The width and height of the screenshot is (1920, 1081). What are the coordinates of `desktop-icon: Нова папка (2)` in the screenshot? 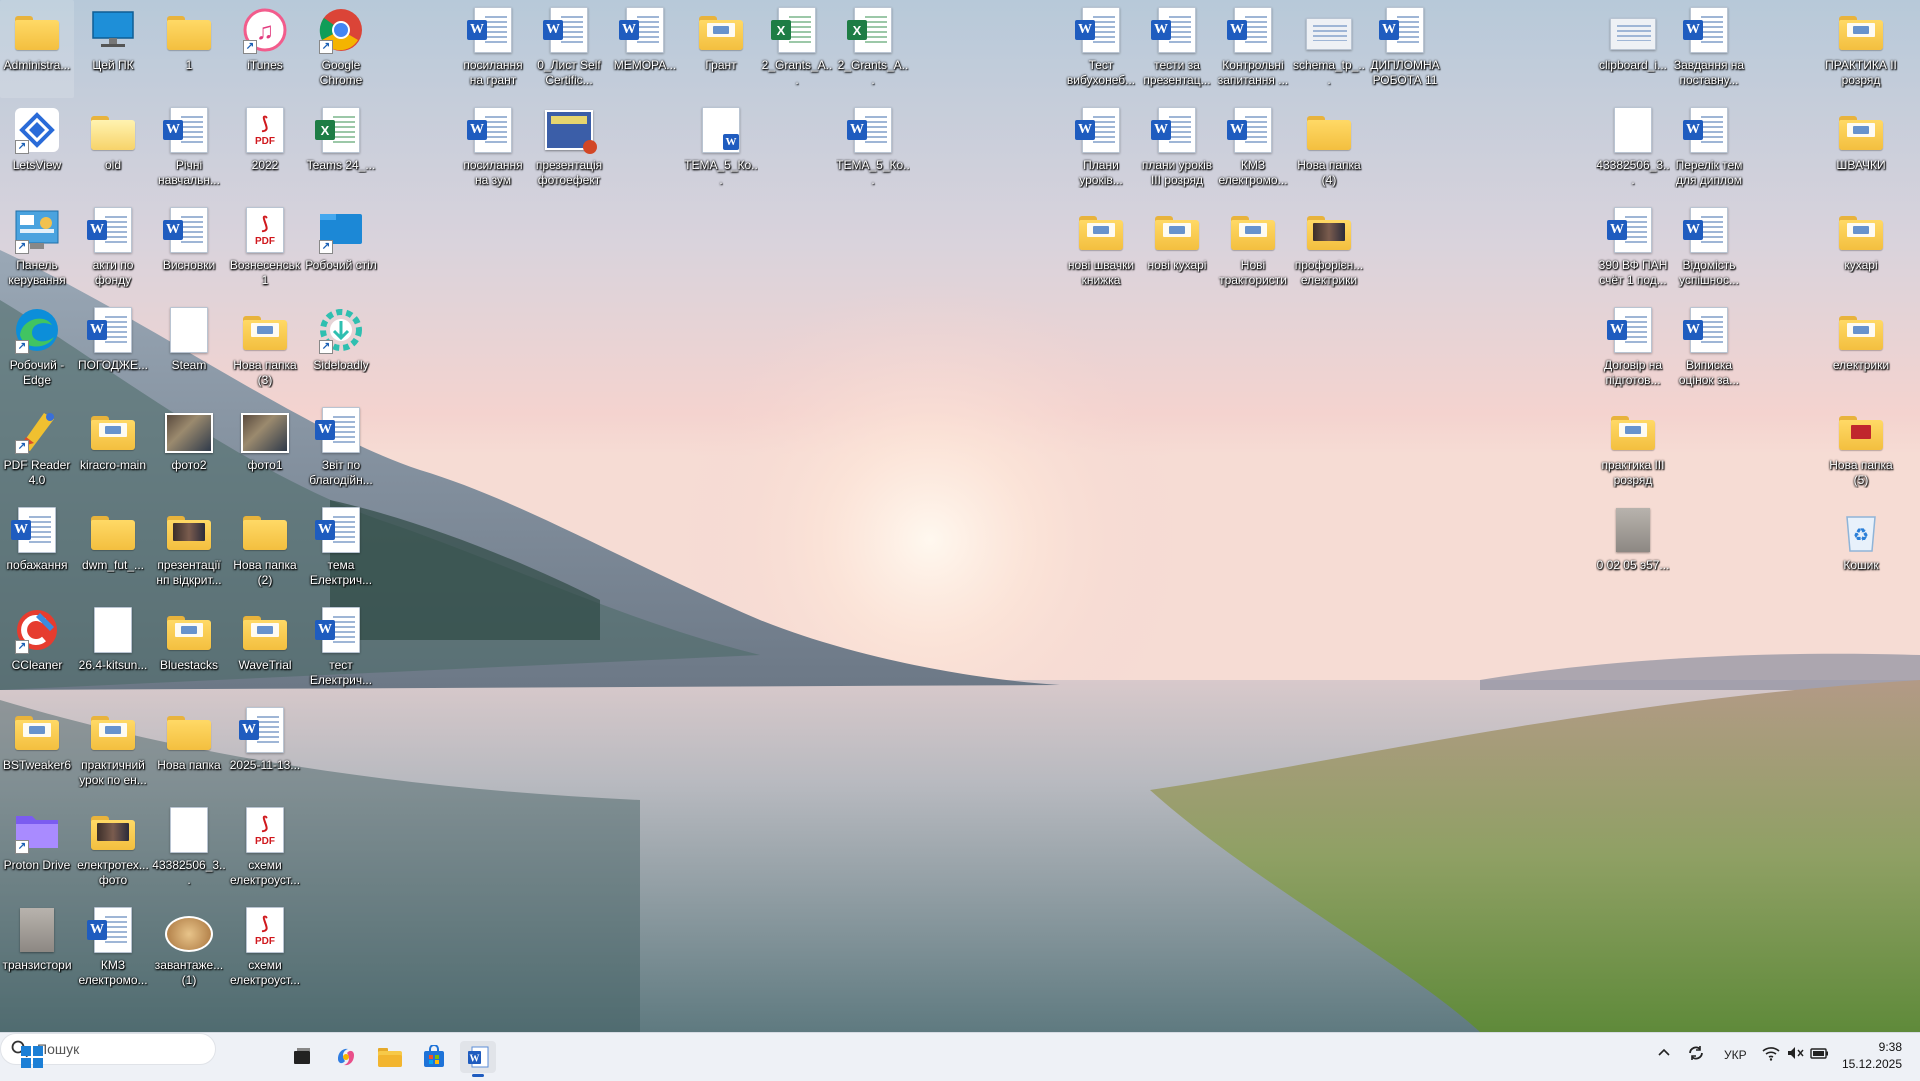 It's located at (265, 549).